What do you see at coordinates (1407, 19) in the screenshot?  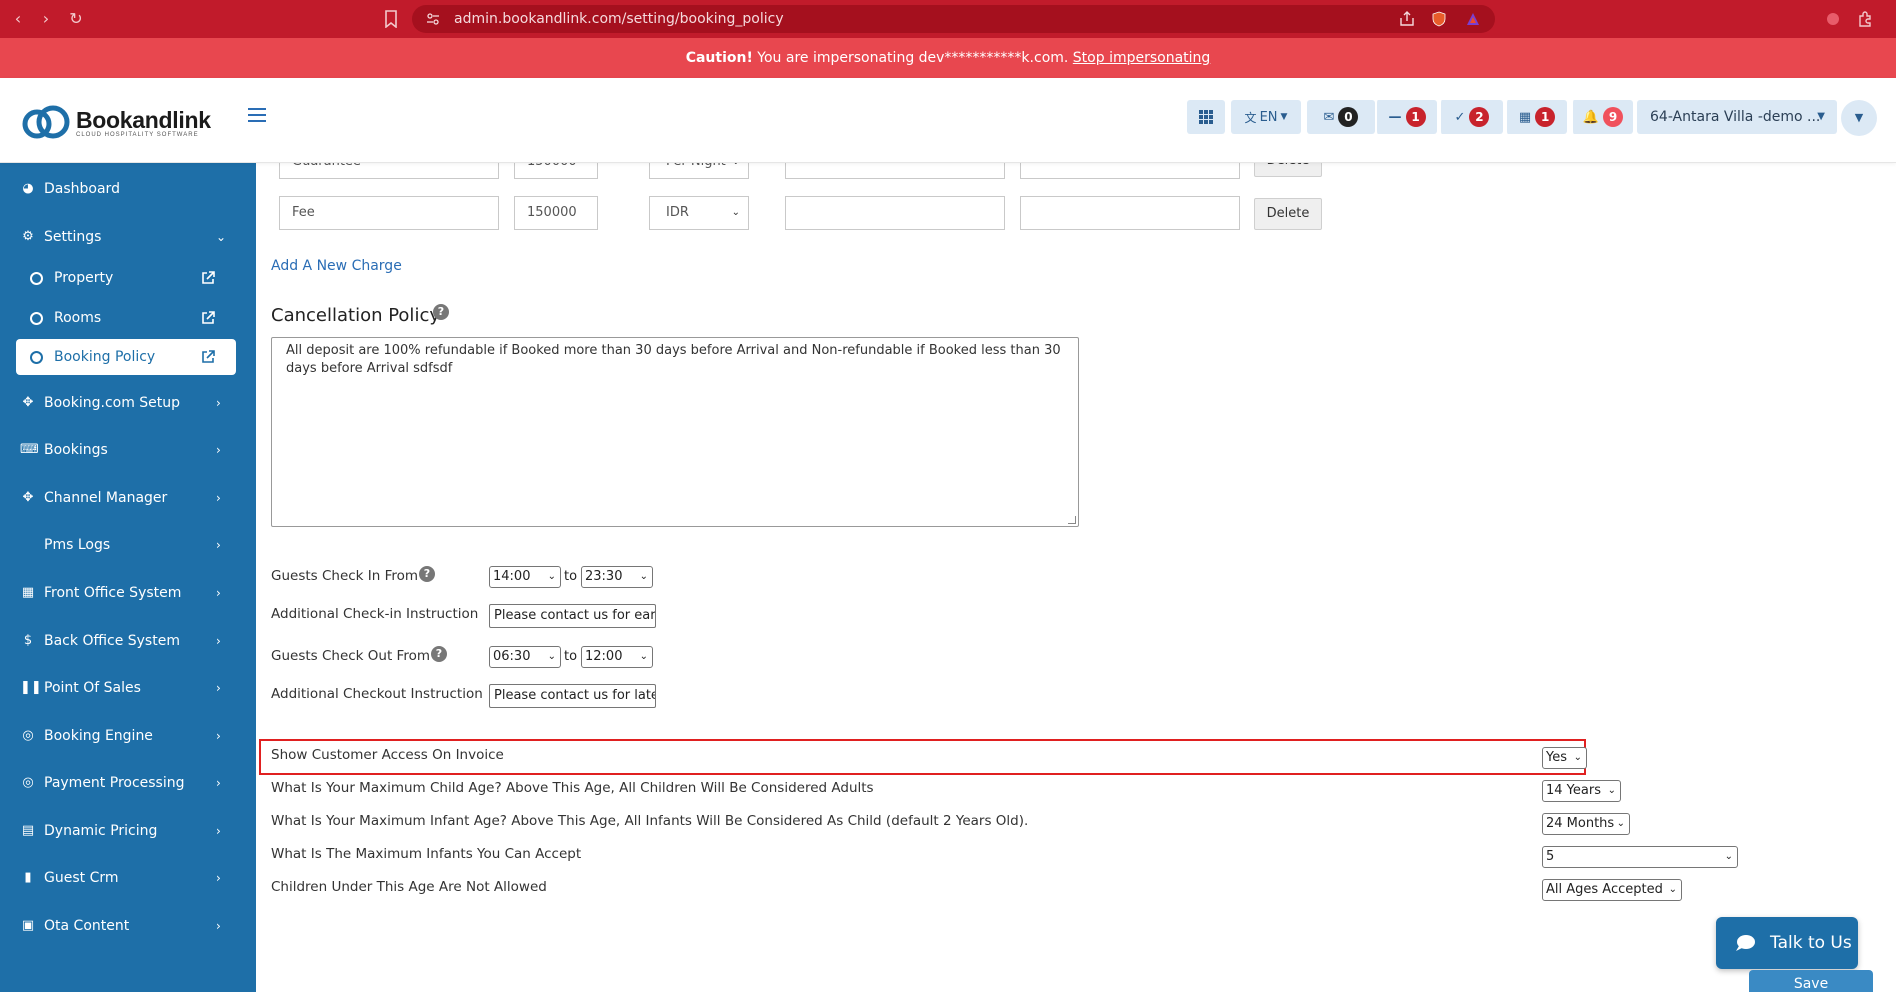 I see `share-icon` at bounding box center [1407, 19].